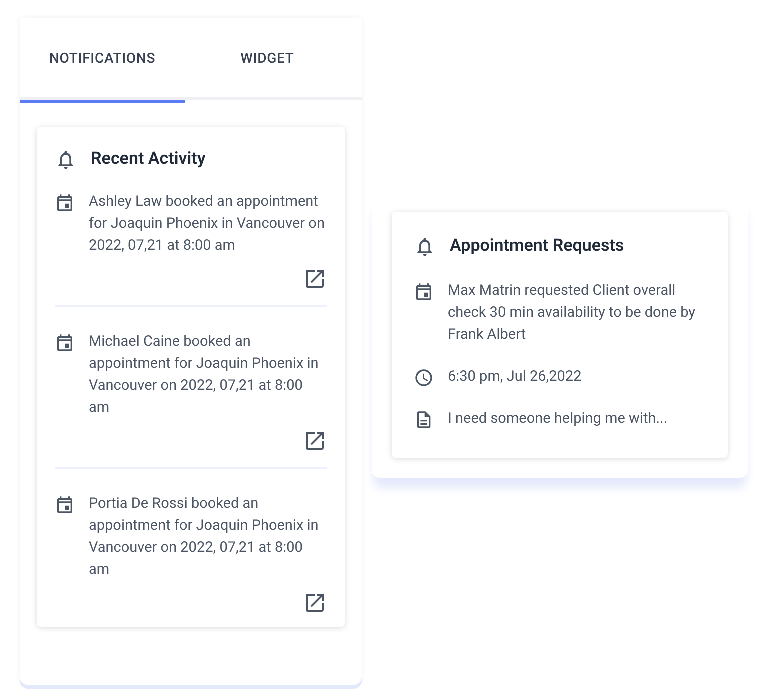  I want to click on card-title: Appointment Requests, so click(537, 246).